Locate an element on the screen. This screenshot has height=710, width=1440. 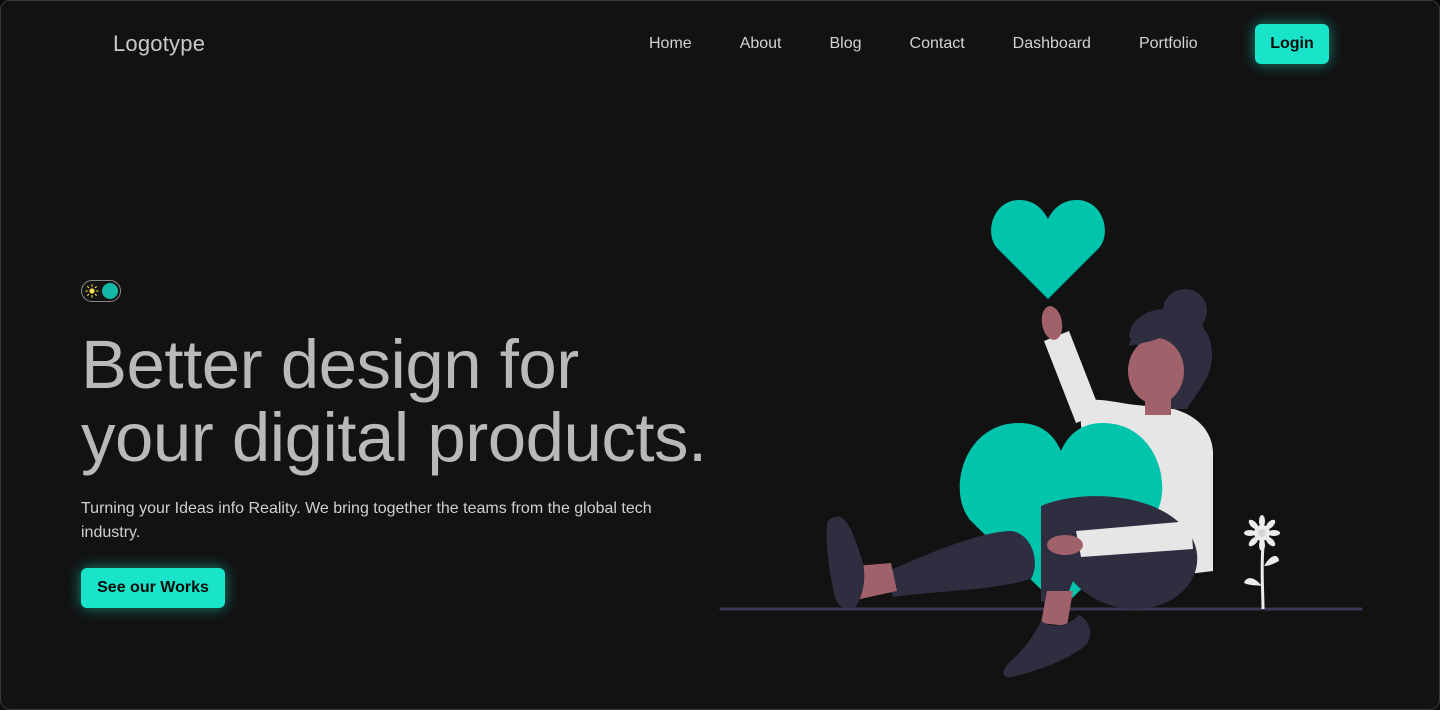
headline-line-1: Better design for is located at coordinates (330, 364).